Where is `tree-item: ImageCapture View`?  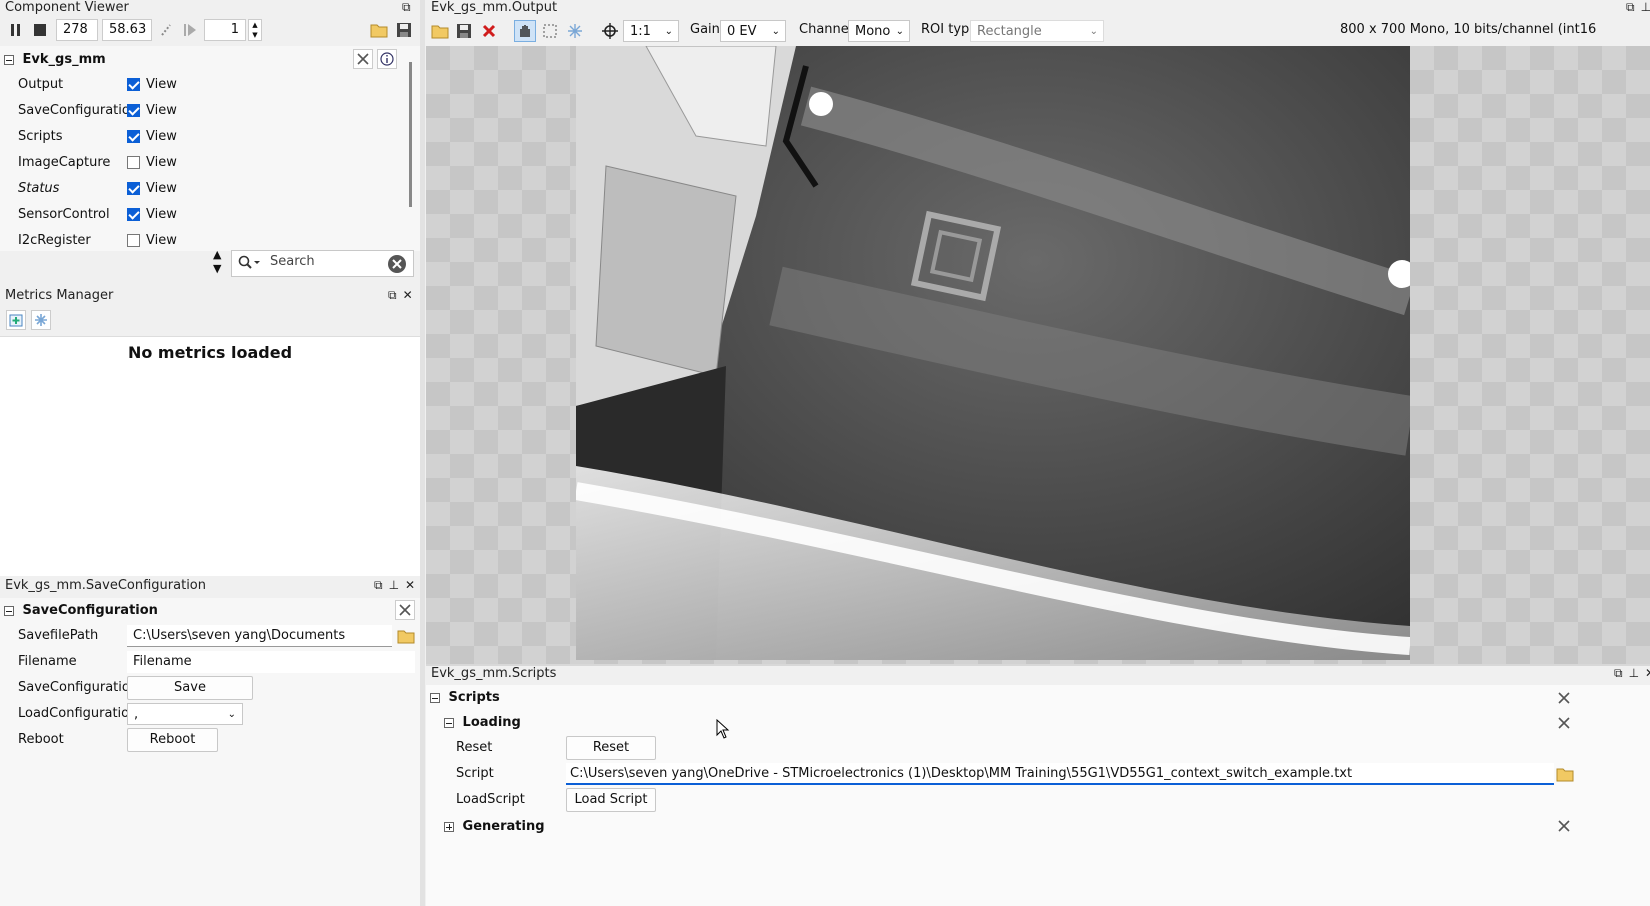 tree-item: ImageCapture View is located at coordinates (213, 163).